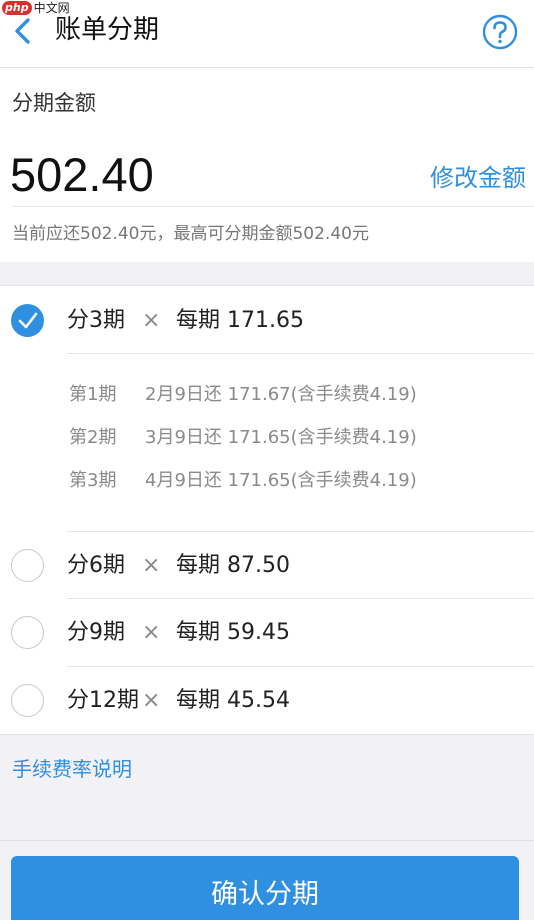 The width and height of the screenshot is (534, 920). I want to click on installment-option-3: 分3期 × 每期 171.65, so click(267, 321).